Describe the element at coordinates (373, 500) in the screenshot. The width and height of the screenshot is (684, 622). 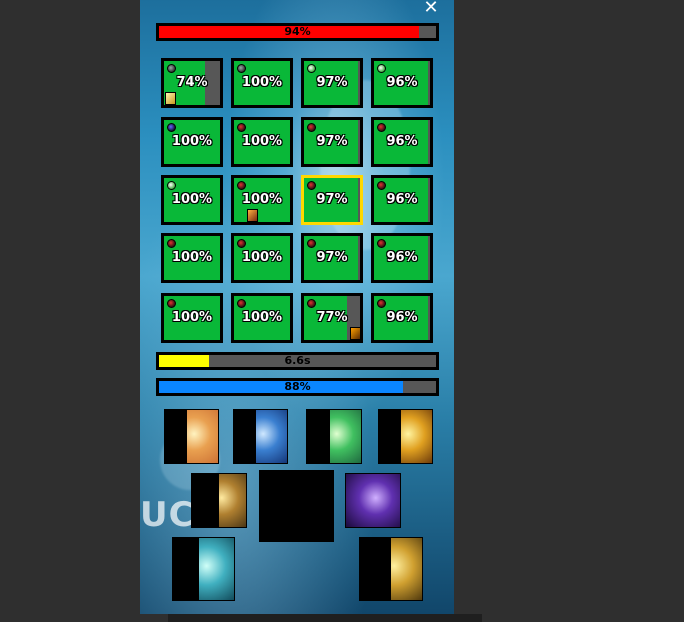
I see `purple-vortex-spell-icon` at that location.